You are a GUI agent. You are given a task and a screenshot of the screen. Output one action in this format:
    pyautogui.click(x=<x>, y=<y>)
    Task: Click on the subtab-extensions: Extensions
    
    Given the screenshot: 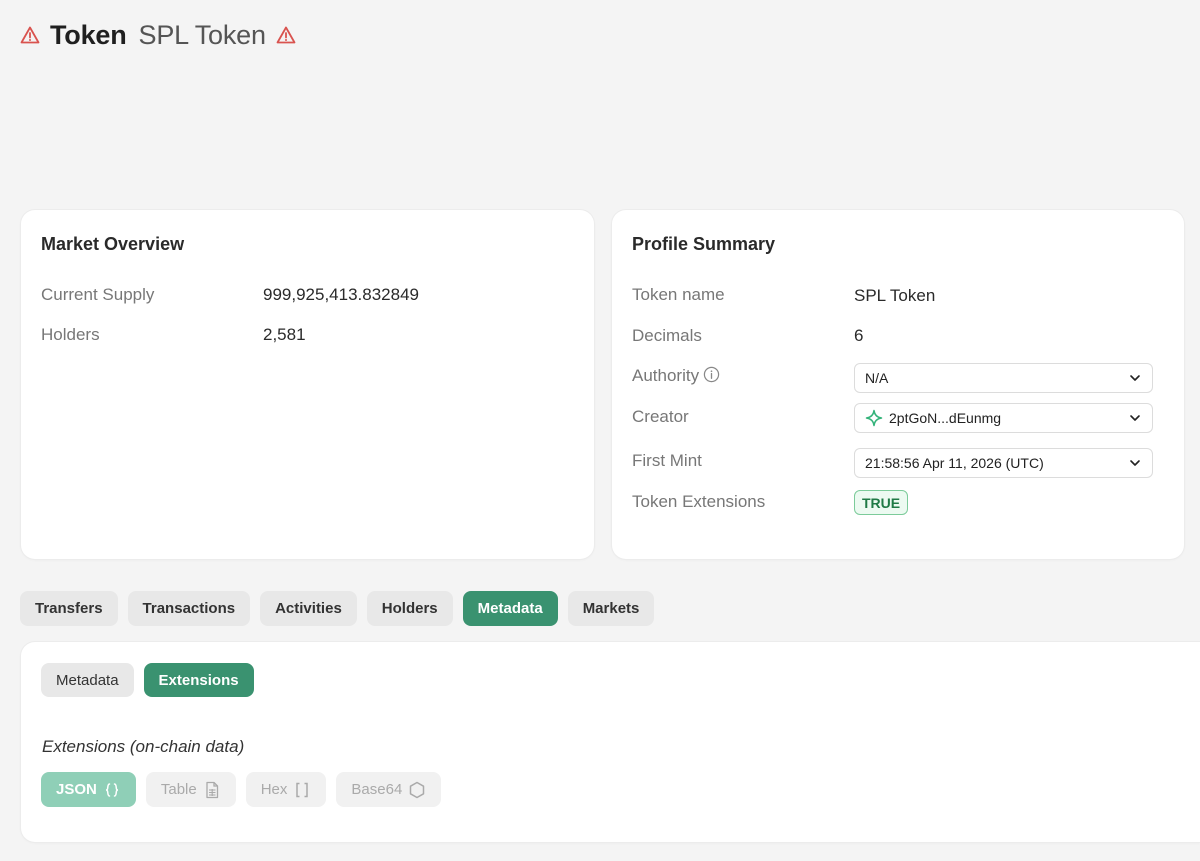 What is the action you would take?
    pyautogui.click(x=198, y=680)
    